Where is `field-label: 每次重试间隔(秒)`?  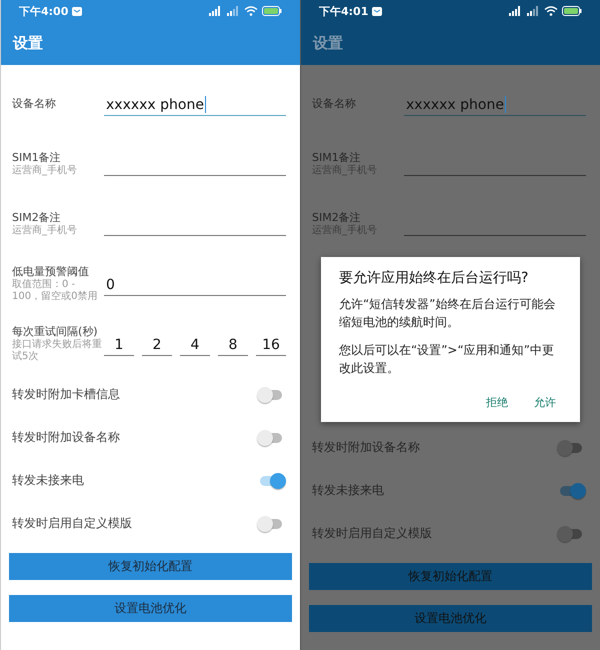 field-label: 每次重试间隔(秒) is located at coordinates (55, 331).